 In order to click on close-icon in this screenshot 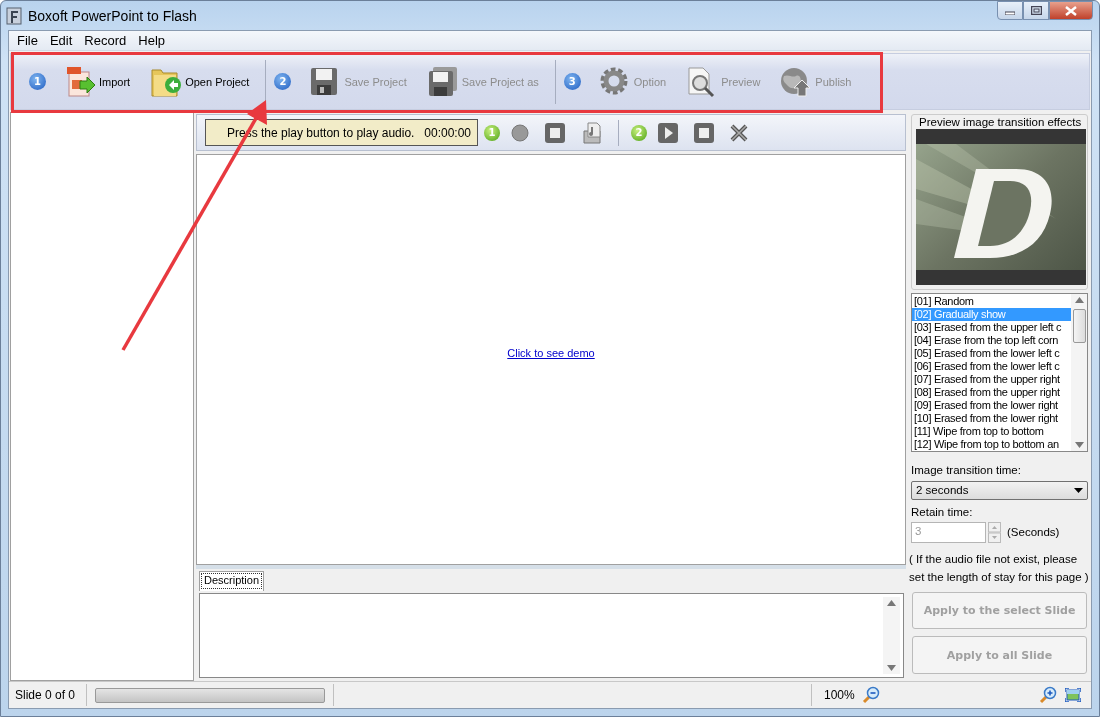, I will do `click(1071, 10)`.